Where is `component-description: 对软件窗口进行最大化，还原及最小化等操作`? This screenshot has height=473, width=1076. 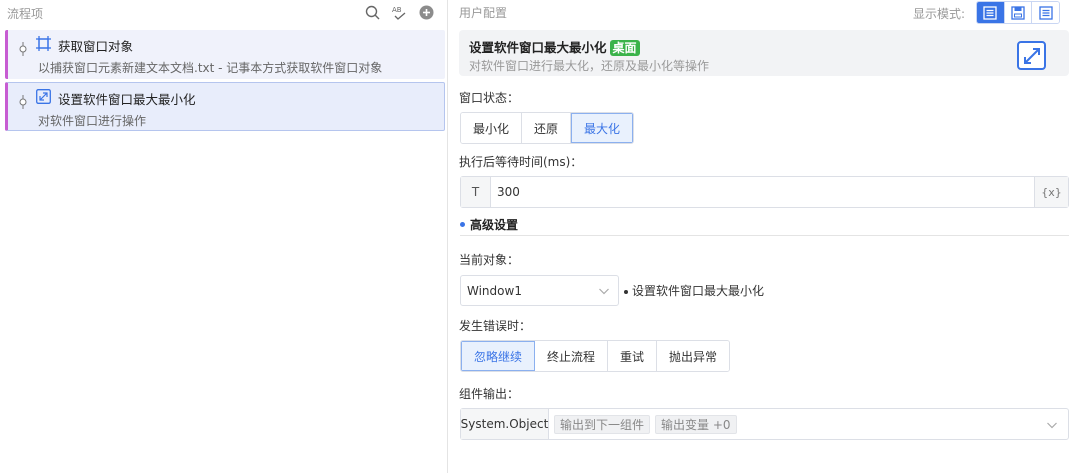
component-description: 对软件窗口进行最大化，还原及最小化等操作 is located at coordinates (589, 66).